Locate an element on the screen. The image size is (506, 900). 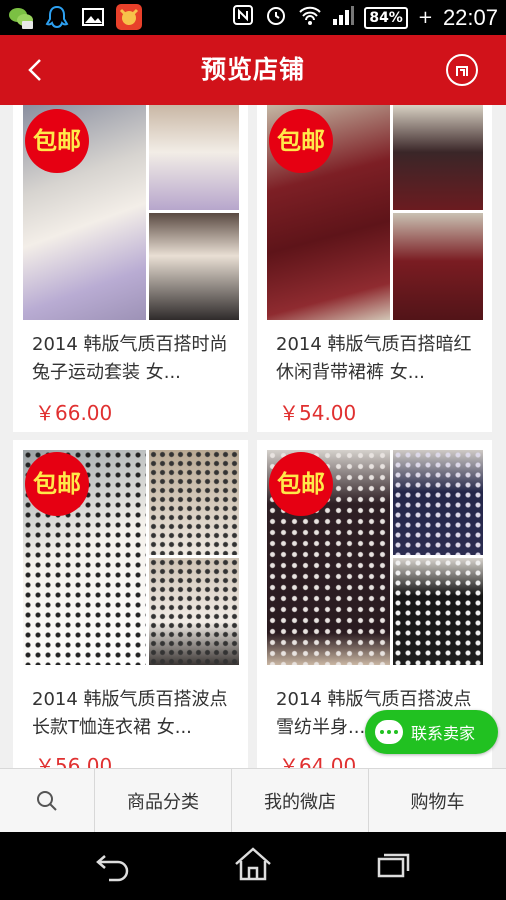
charging-icon: + is located at coordinates (425, 17).